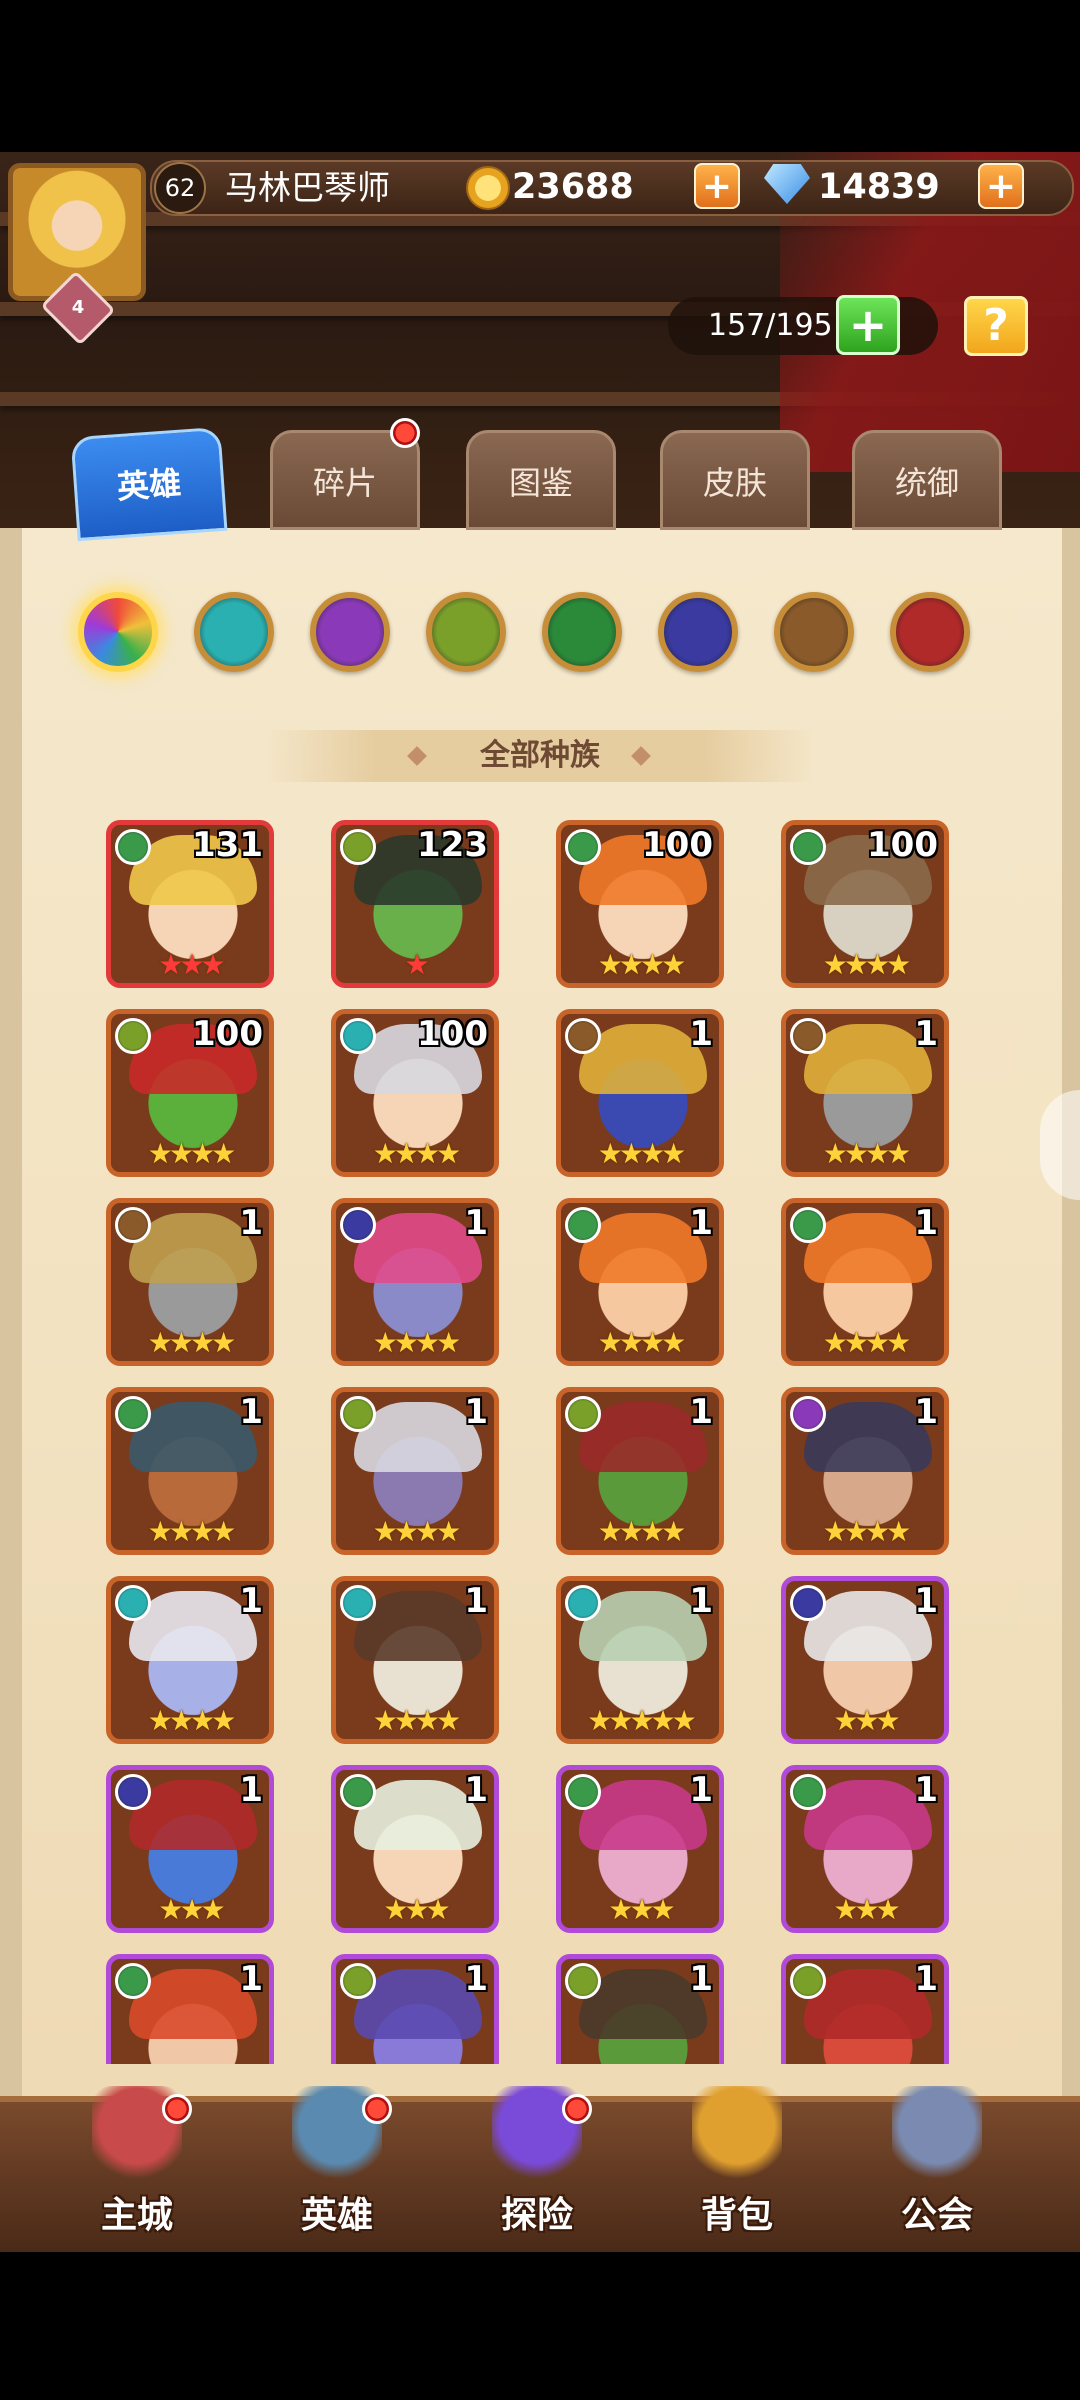  What do you see at coordinates (814, 632) in the screenshot?
I see `light-race-icon` at bounding box center [814, 632].